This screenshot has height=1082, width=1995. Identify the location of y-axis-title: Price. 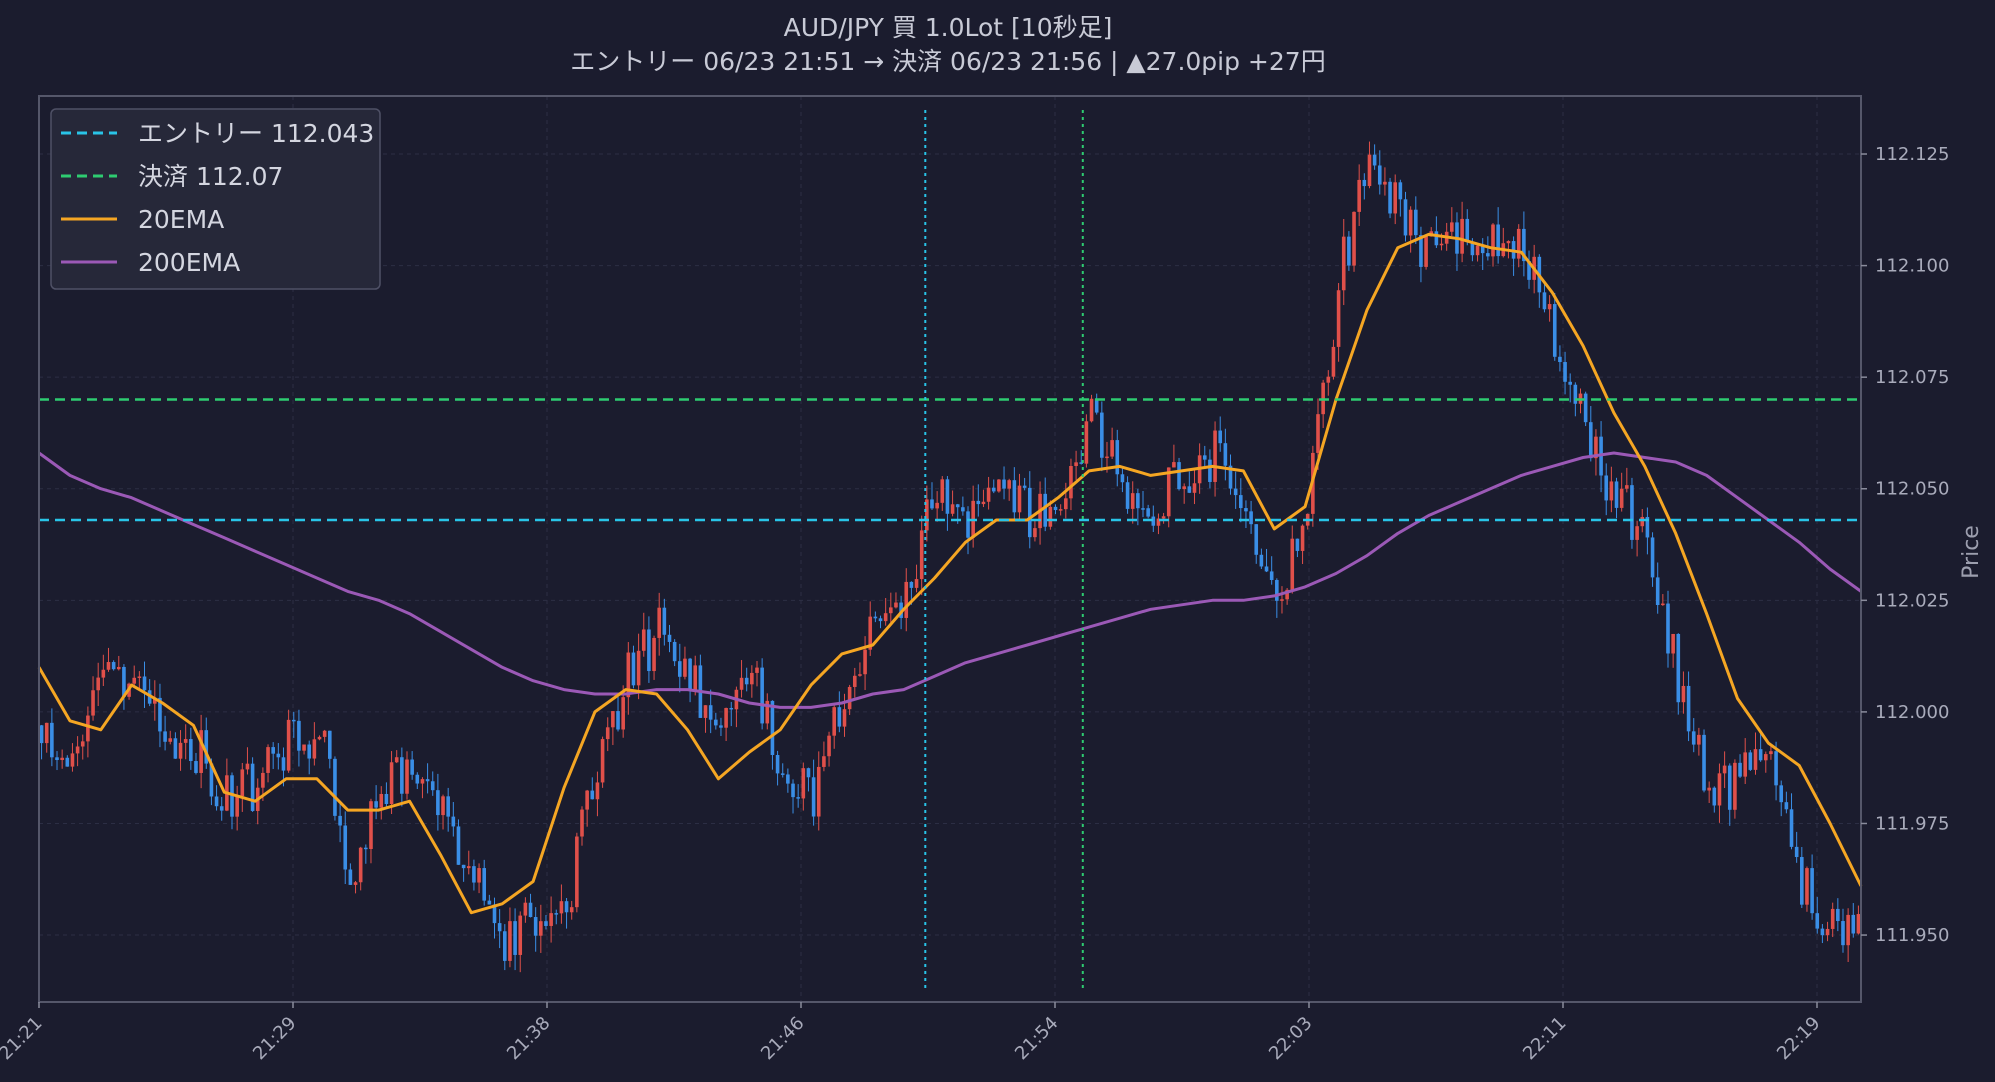
(1971, 552).